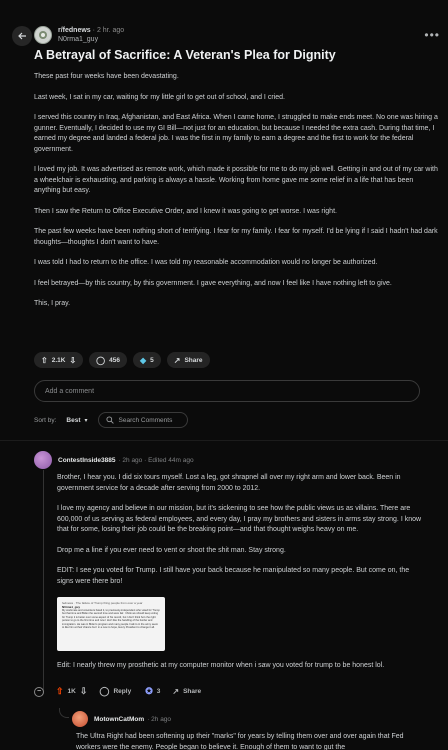 The height and width of the screenshot is (750, 448). Describe the element at coordinates (114, 360) in the screenshot. I see `comment-count: 456` at that location.